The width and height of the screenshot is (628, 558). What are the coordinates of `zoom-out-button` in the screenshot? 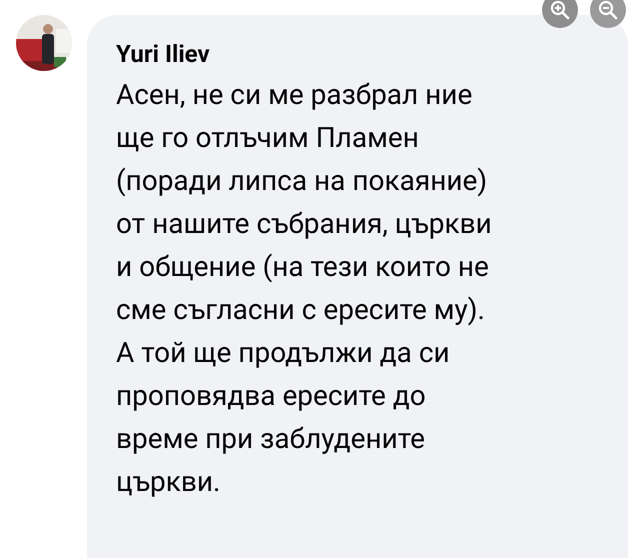 It's located at (608, 14).